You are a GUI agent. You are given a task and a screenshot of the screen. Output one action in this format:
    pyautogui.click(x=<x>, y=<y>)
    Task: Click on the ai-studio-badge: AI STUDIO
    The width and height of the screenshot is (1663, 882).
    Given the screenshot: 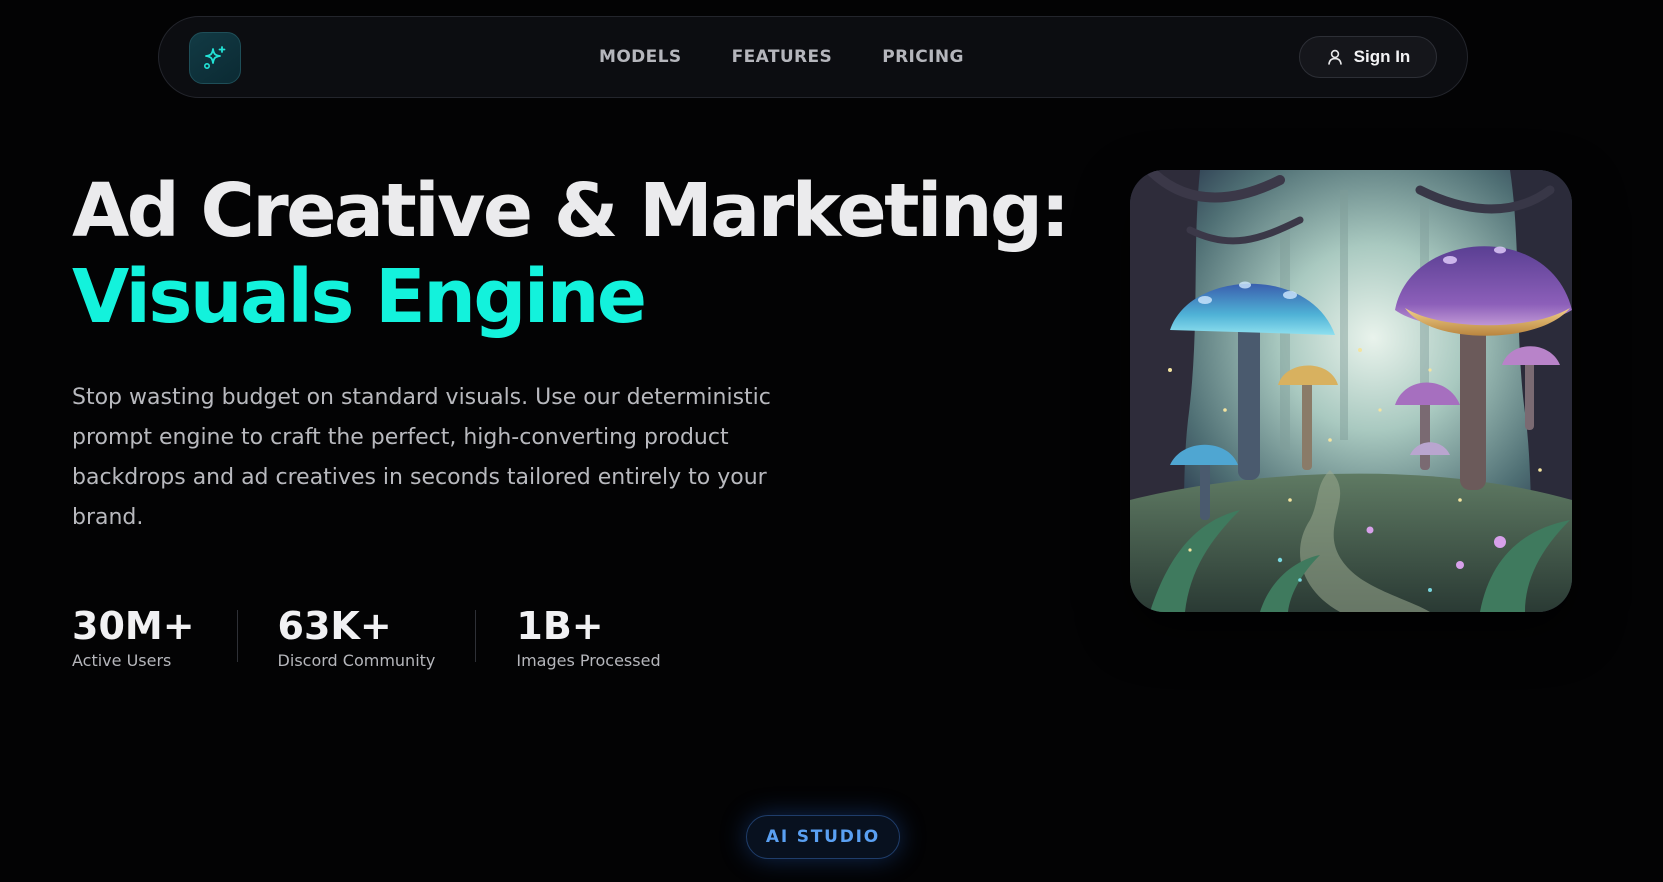 What is the action you would take?
    pyautogui.click(x=823, y=837)
    